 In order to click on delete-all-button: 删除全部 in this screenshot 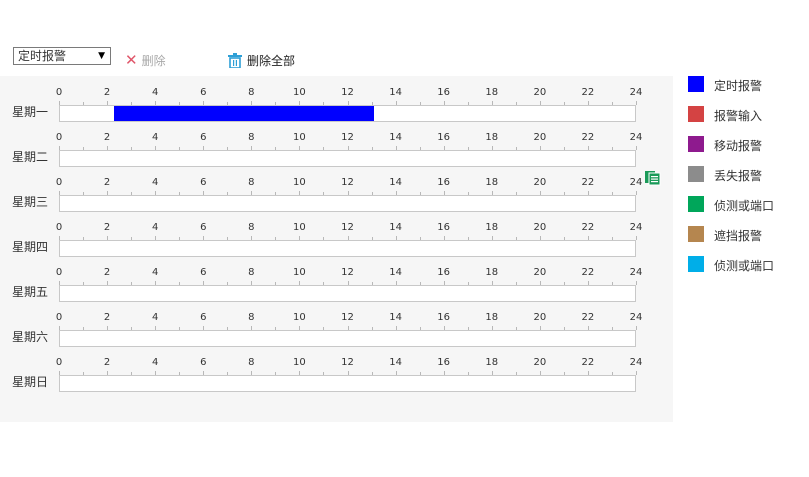, I will do `click(261, 60)`.